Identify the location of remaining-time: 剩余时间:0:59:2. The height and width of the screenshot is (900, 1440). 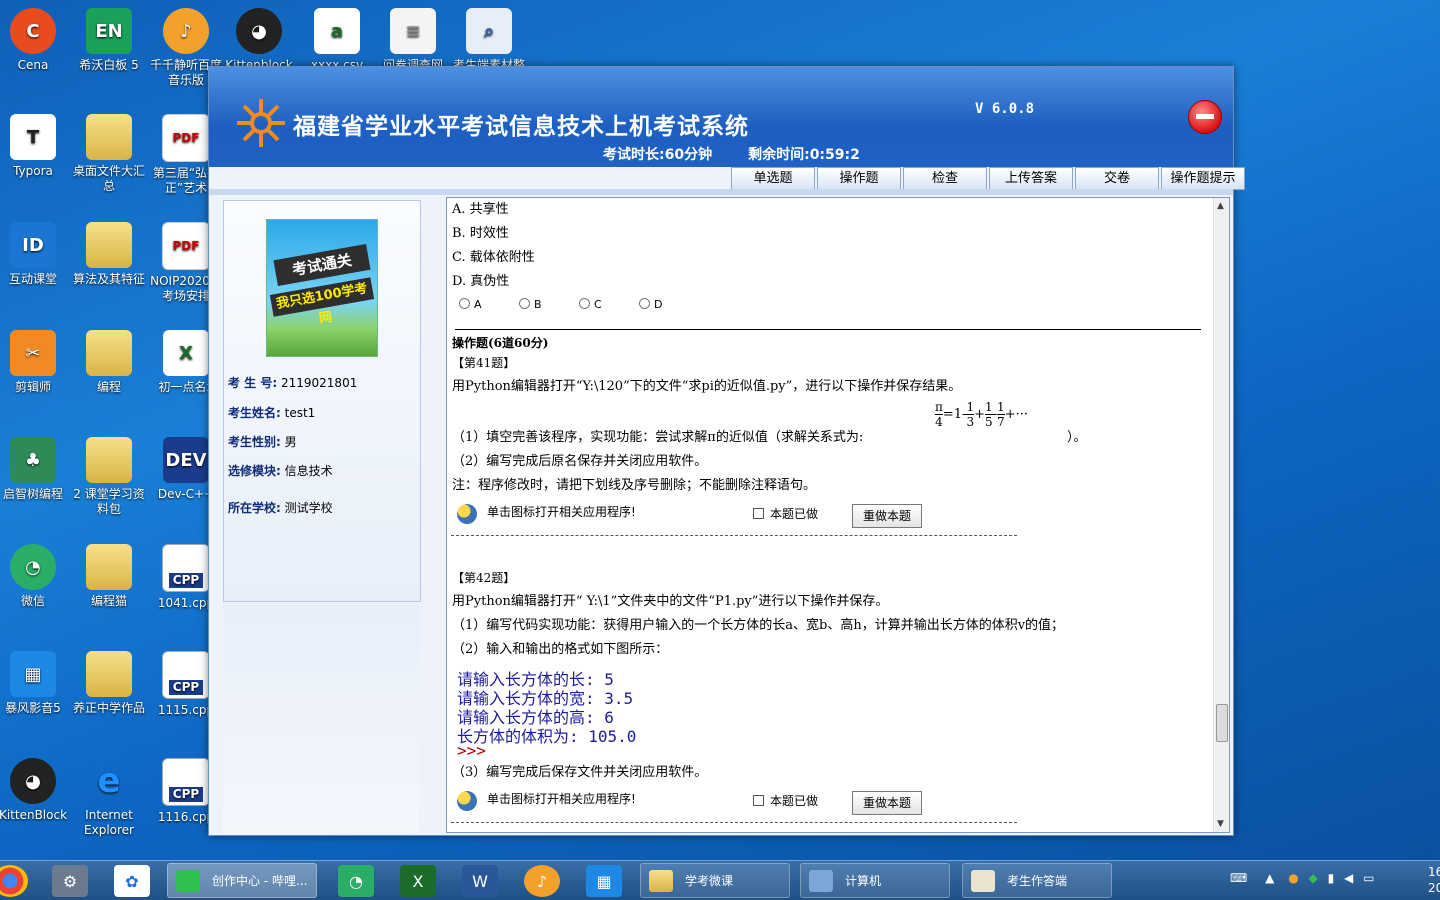
(804, 155).